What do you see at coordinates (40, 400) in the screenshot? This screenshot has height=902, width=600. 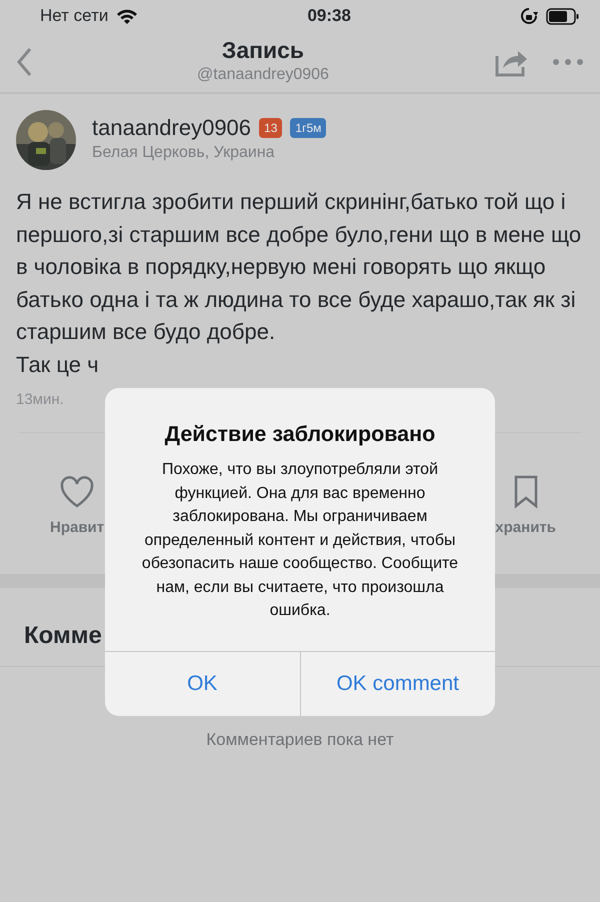 I see `post-time: 13мин.` at bounding box center [40, 400].